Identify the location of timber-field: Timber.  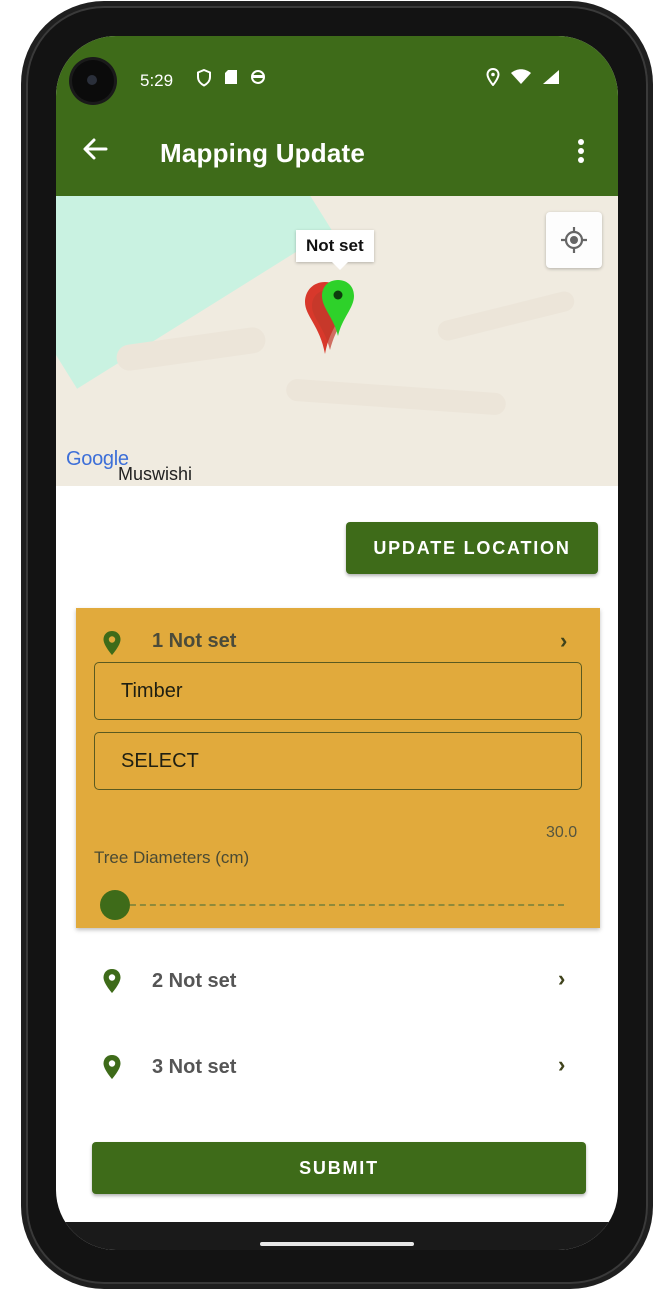
(338, 691).